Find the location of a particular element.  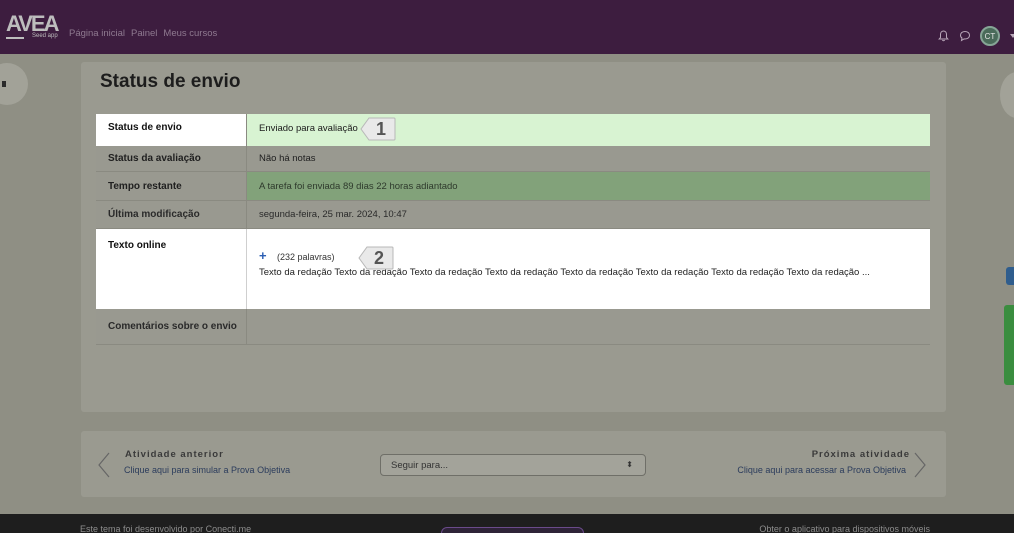

nav-link-dashboard: Painel is located at coordinates (144, 33).